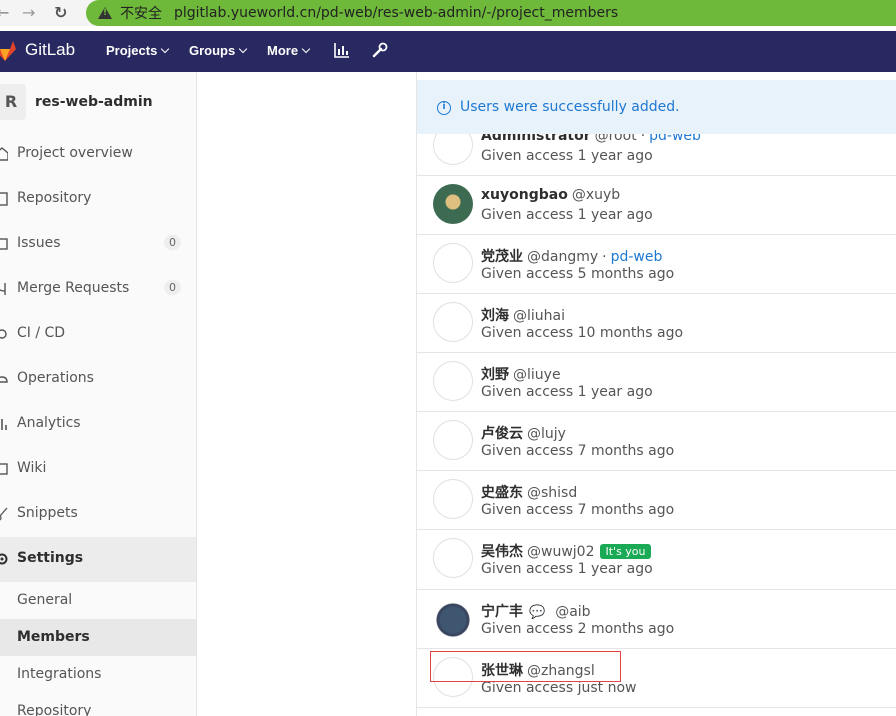 Image resolution: width=896 pixels, height=716 pixels. I want to click on cloud-gear-icon, so click(4, 379).